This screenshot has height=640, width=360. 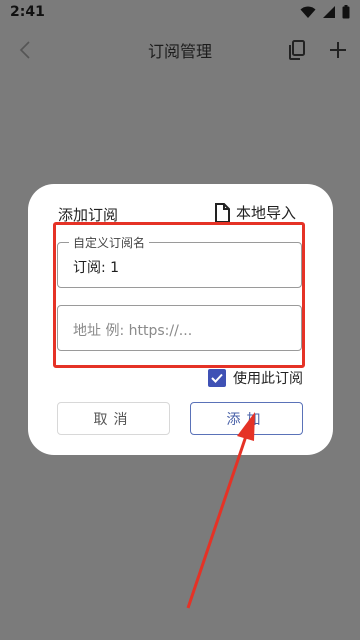 I want to click on cancel-button: 取消, so click(x=113, y=418).